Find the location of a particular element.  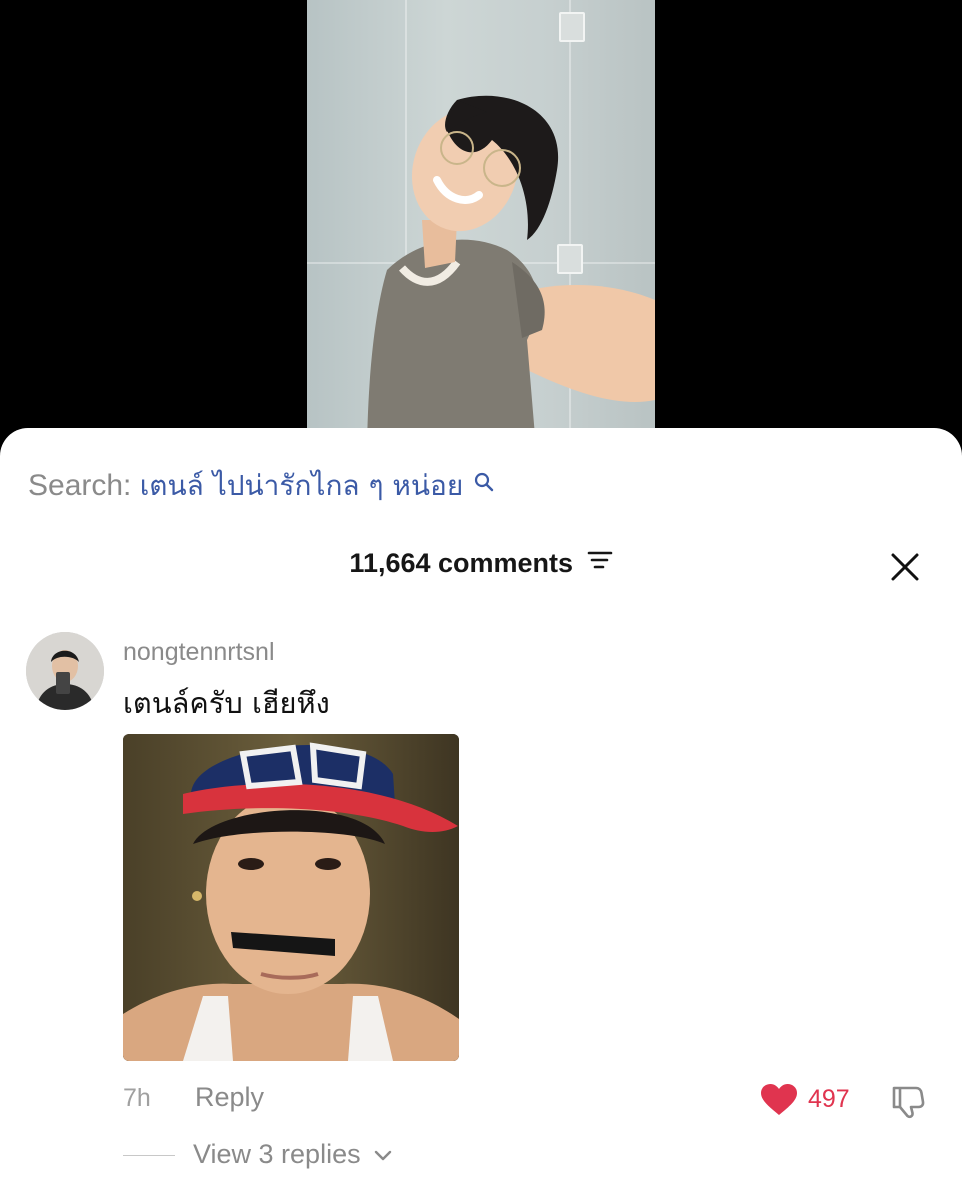

search-query: เตนล์ ไปน่ารักไกล ๆ หน่อย is located at coordinates (302, 485).